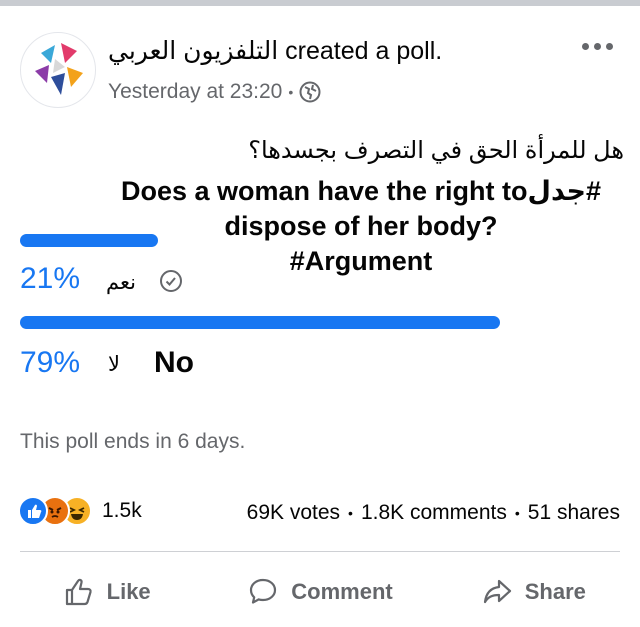 The image size is (640, 627). Describe the element at coordinates (260, 350) in the screenshot. I see `poll-option-no: 79% لا No` at that location.